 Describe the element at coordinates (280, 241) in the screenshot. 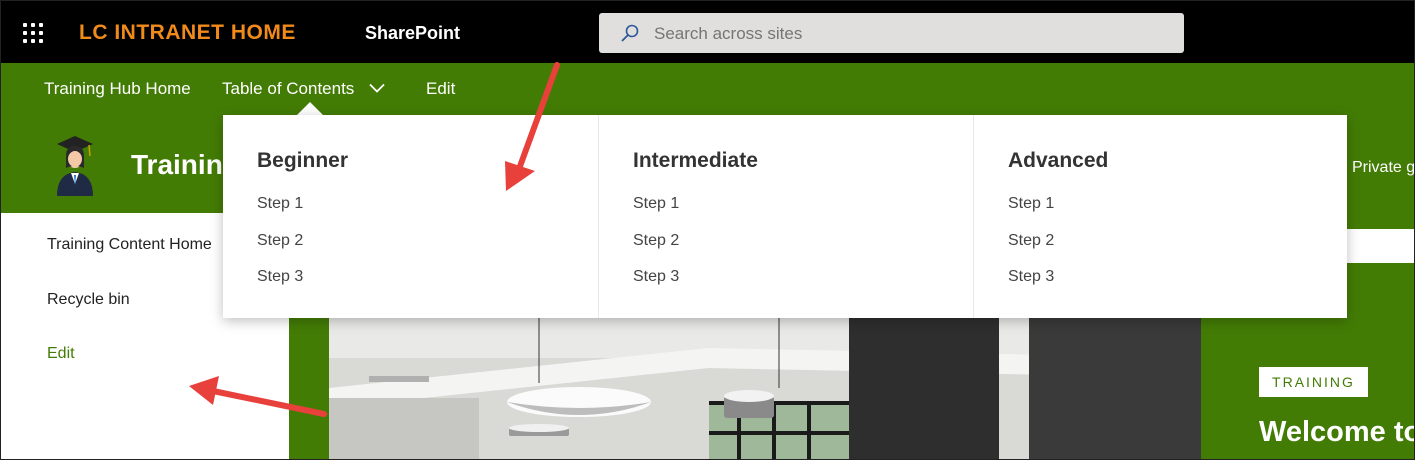

I see `mega-menu-link-beginner-step-2: Step 2` at that location.